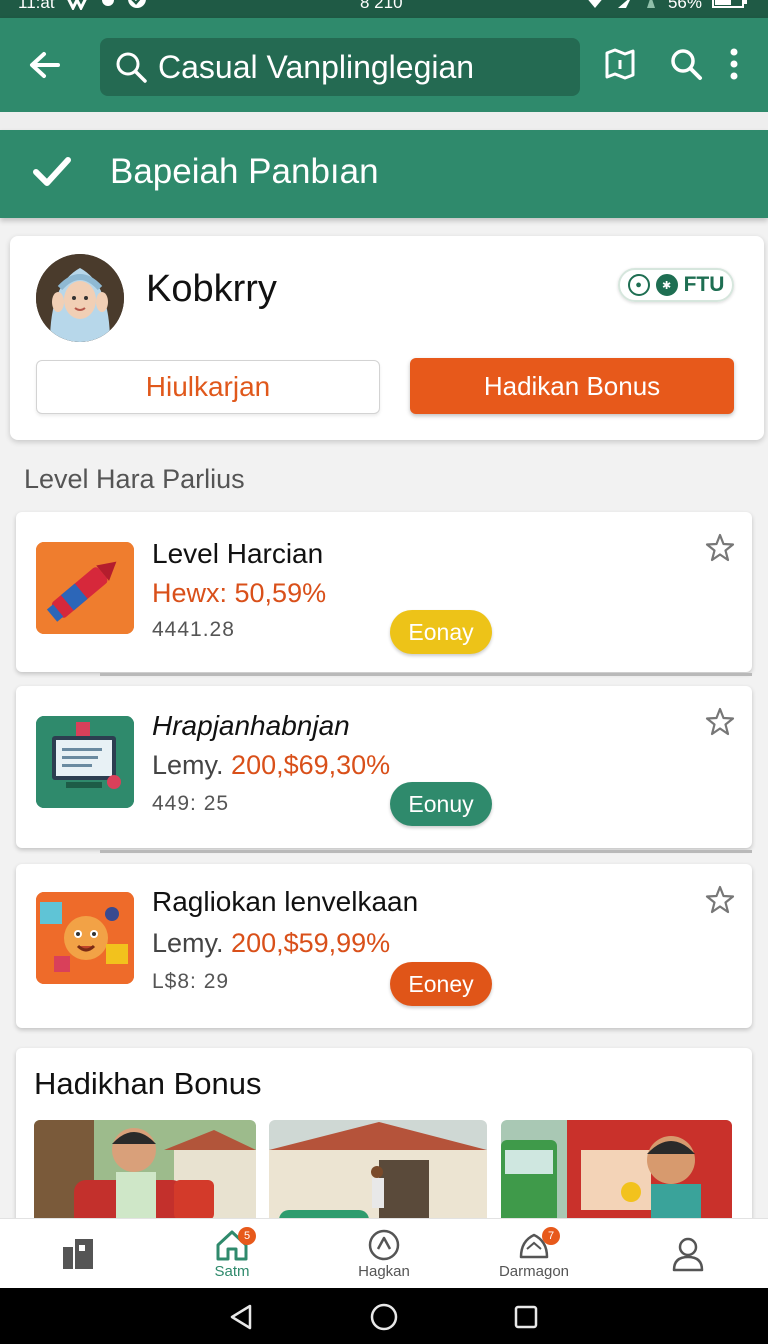 The height and width of the screenshot is (1344, 768). I want to click on promo-banner: Bapeiah Panbıan, so click(384, 174).